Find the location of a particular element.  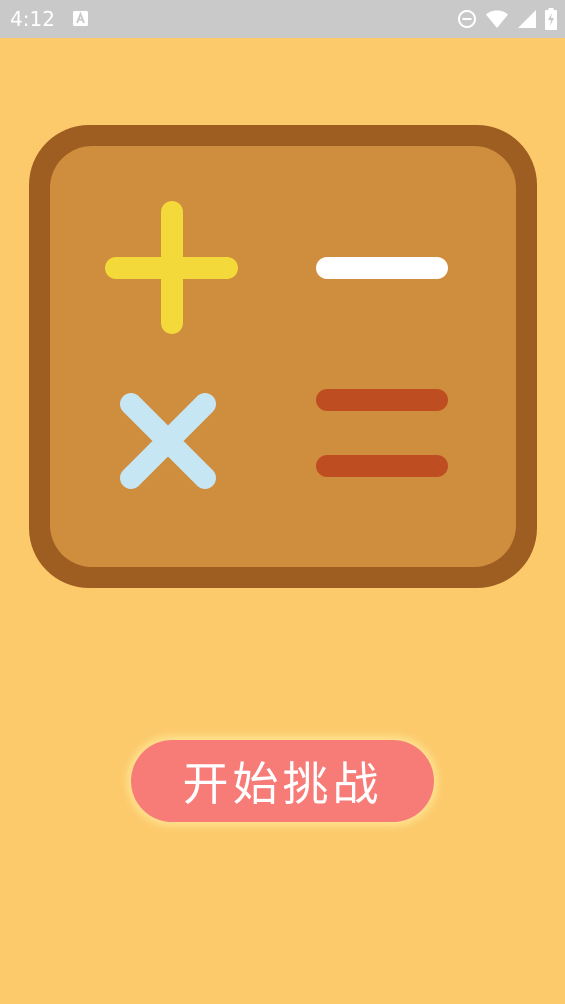

start-challenge-button: 开始挑战 is located at coordinates (282, 781).